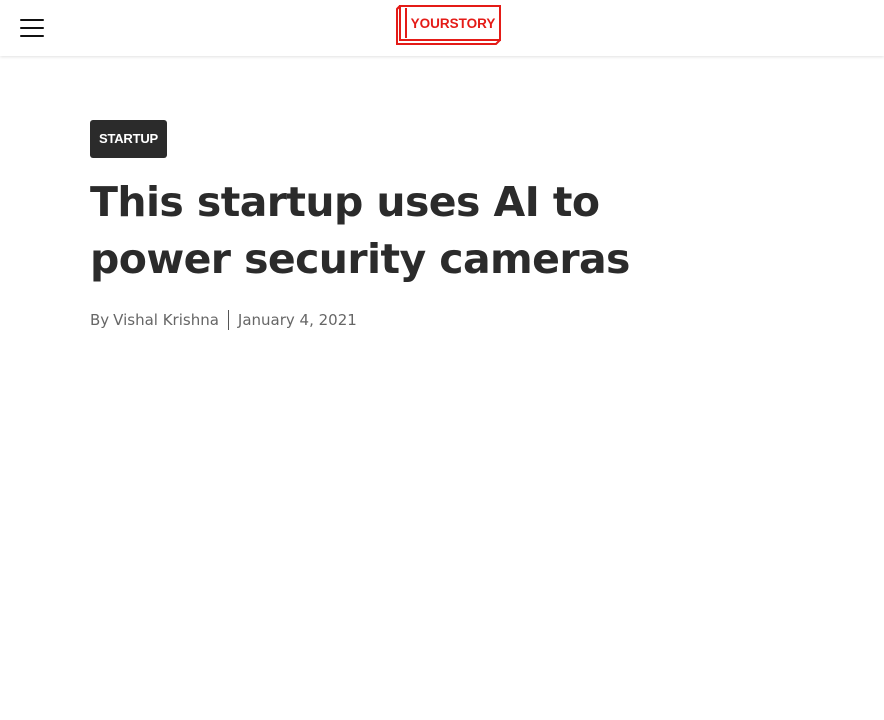 Image resolution: width=884 pixels, height=720 pixels. Describe the element at coordinates (166, 320) in the screenshot. I see `author-link: Vishal Krishna` at that location.